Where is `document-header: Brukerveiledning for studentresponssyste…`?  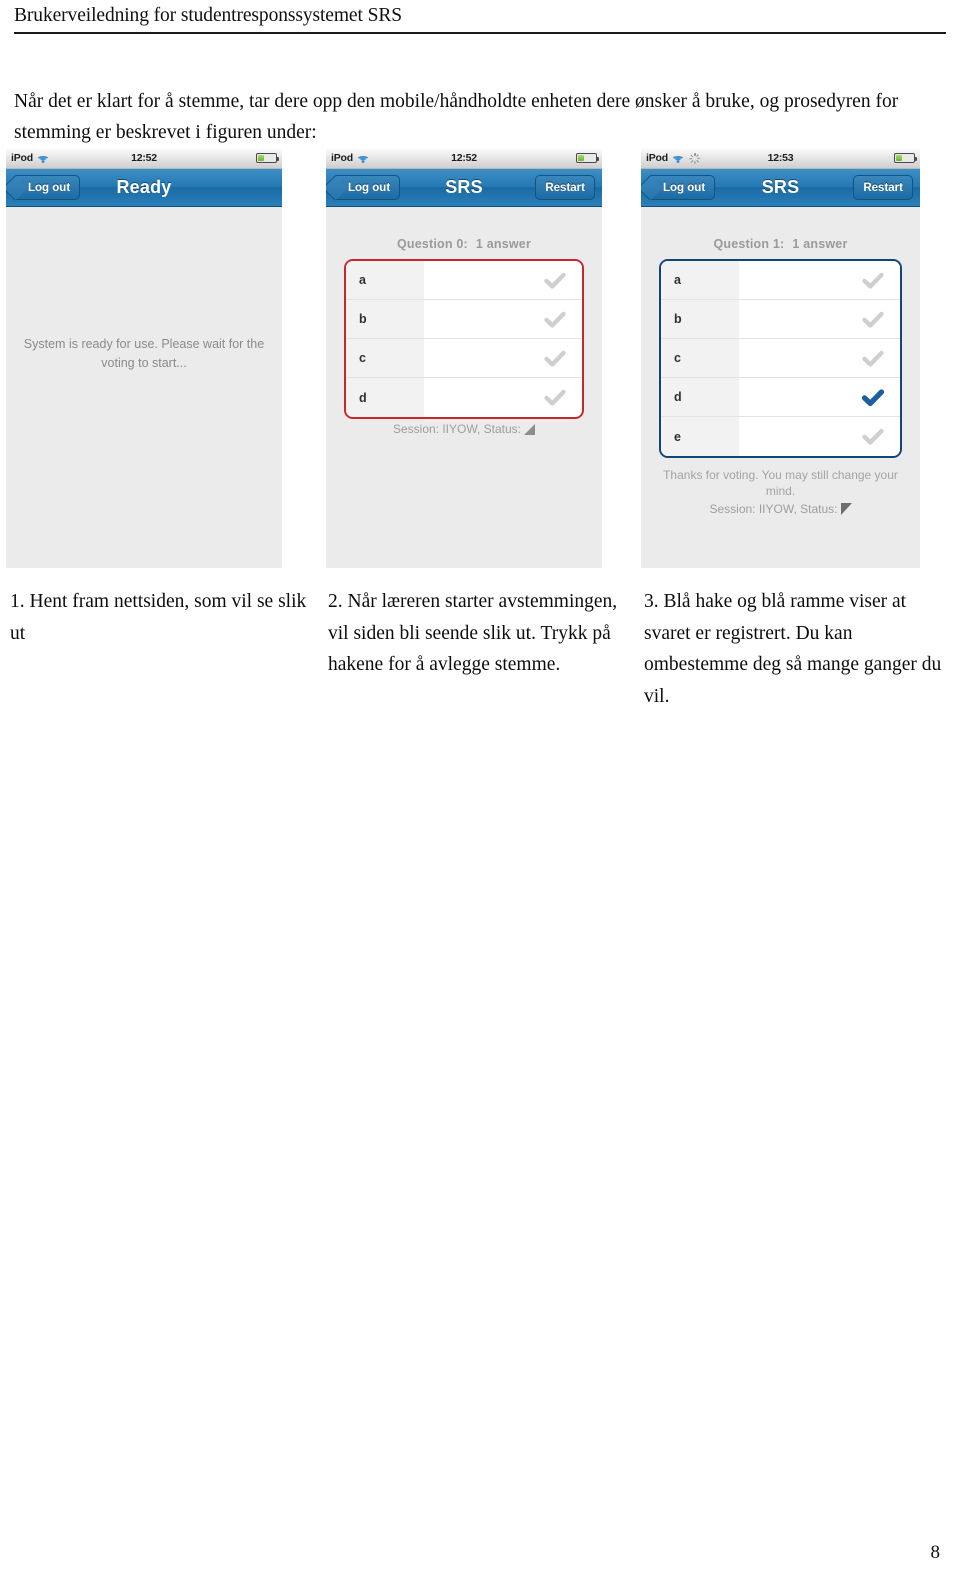
document-header: Brukerveiledning for studentresponssyste… is located at coordinates (480, 19).